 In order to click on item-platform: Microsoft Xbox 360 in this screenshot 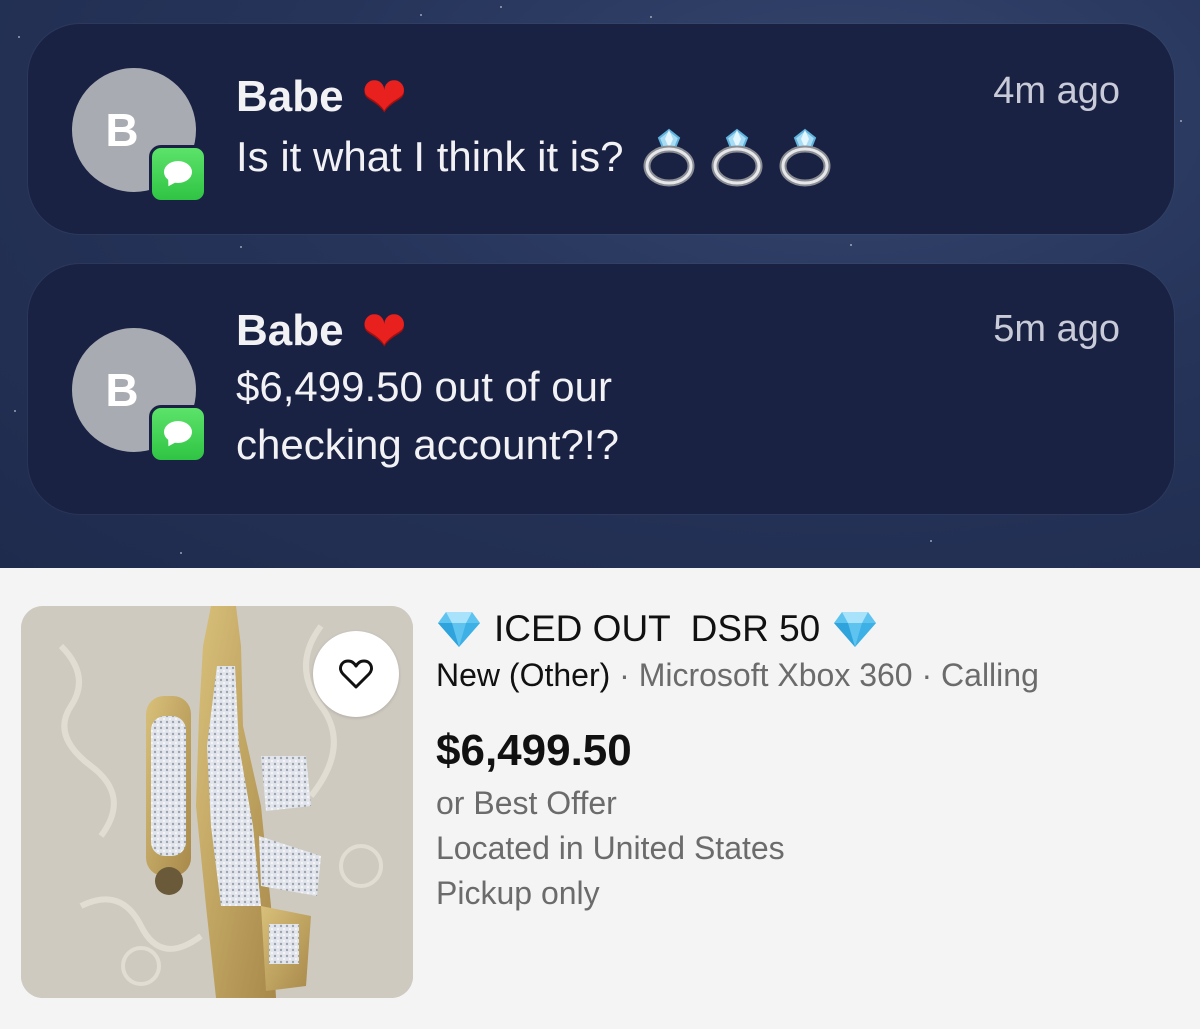, I will do `click(775, 675)`.